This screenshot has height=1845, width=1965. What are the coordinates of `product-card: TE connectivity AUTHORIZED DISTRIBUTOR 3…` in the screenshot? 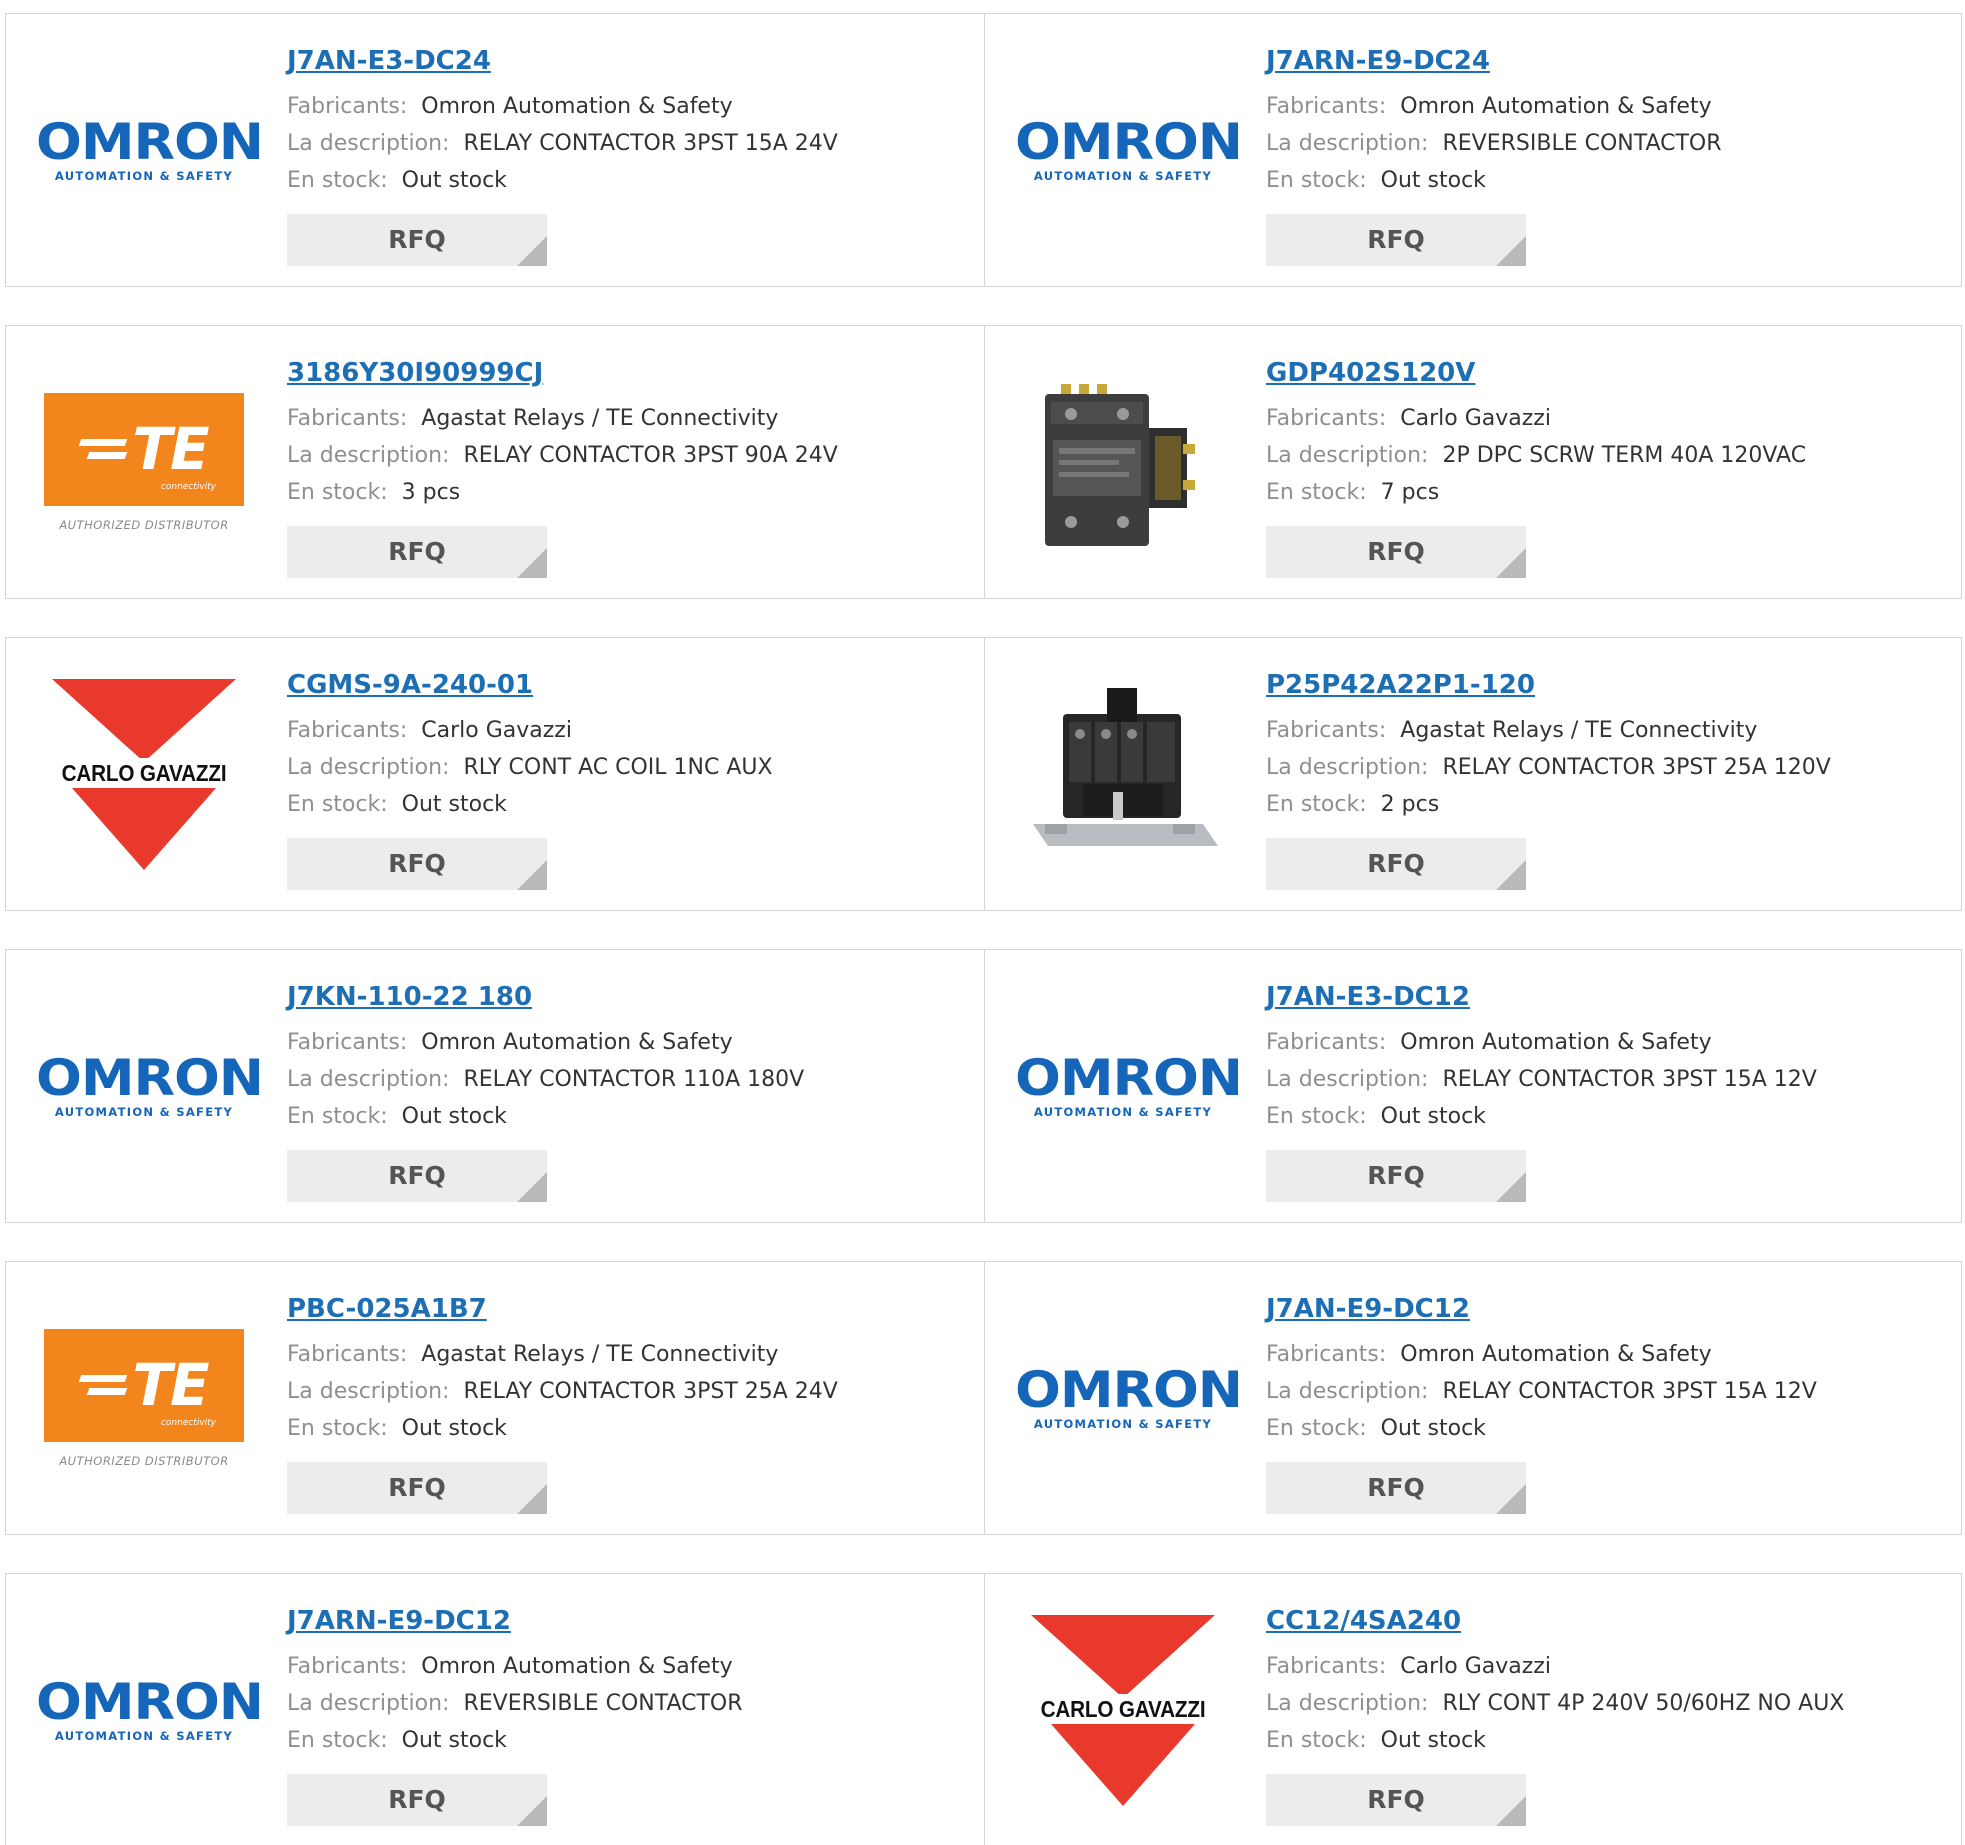 It's located at (495, 462).